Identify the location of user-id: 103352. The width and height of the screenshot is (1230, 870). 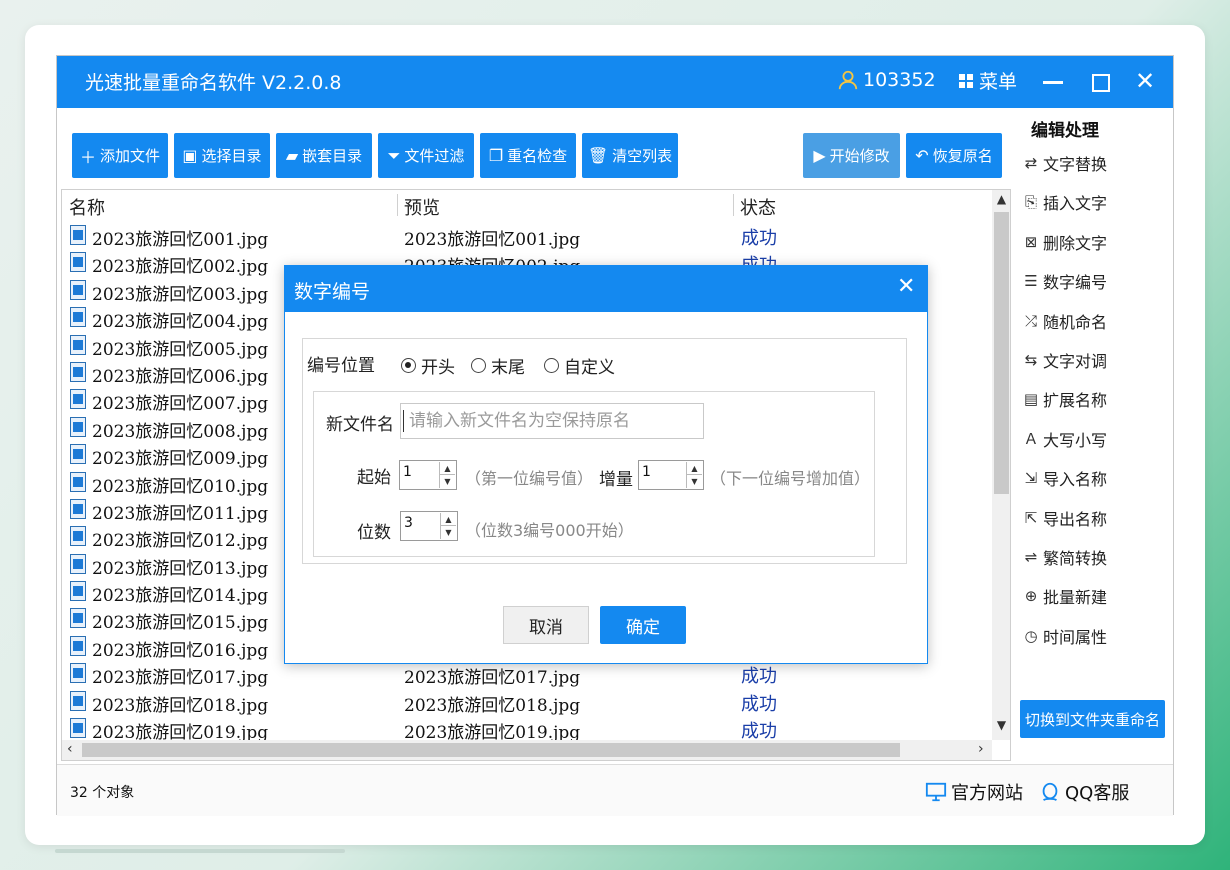
(899, 80).